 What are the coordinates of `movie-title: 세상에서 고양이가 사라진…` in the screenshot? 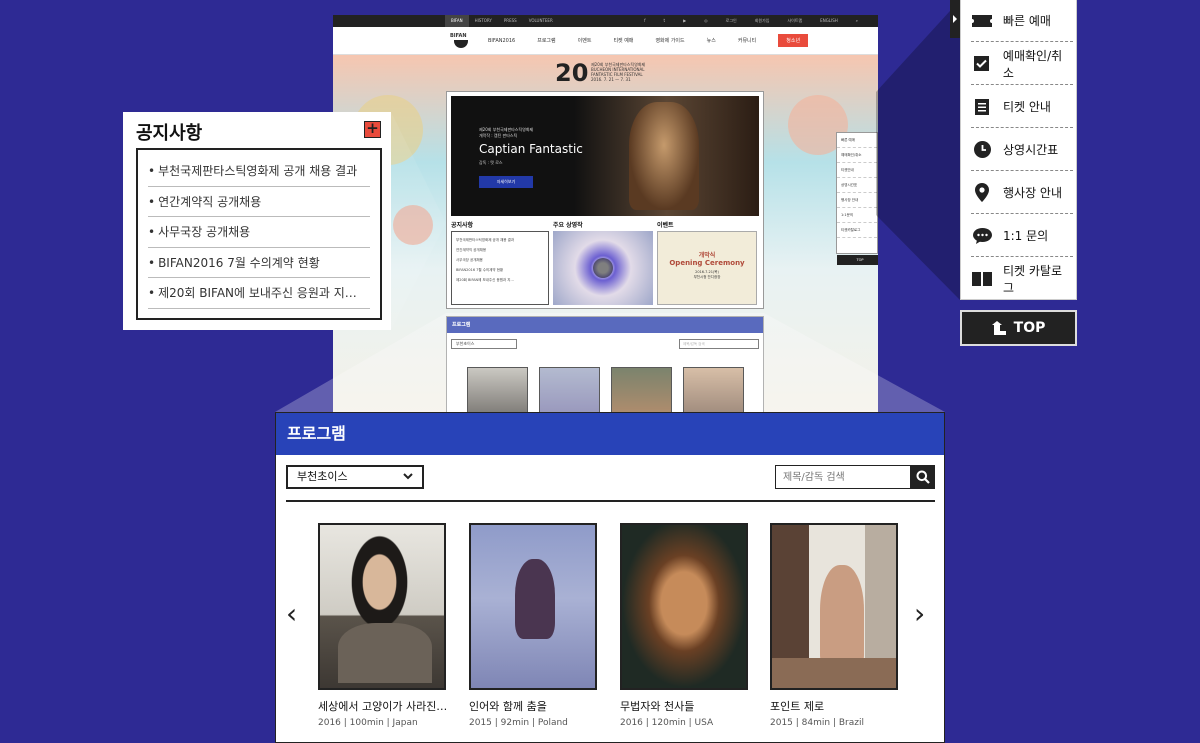 It's located at (383, 706).